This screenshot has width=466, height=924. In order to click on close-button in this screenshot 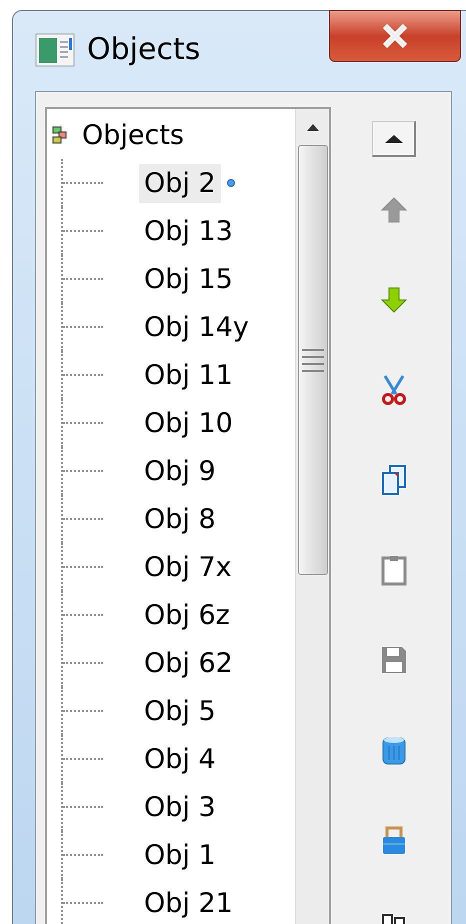, I will do `click(395, 36)`.